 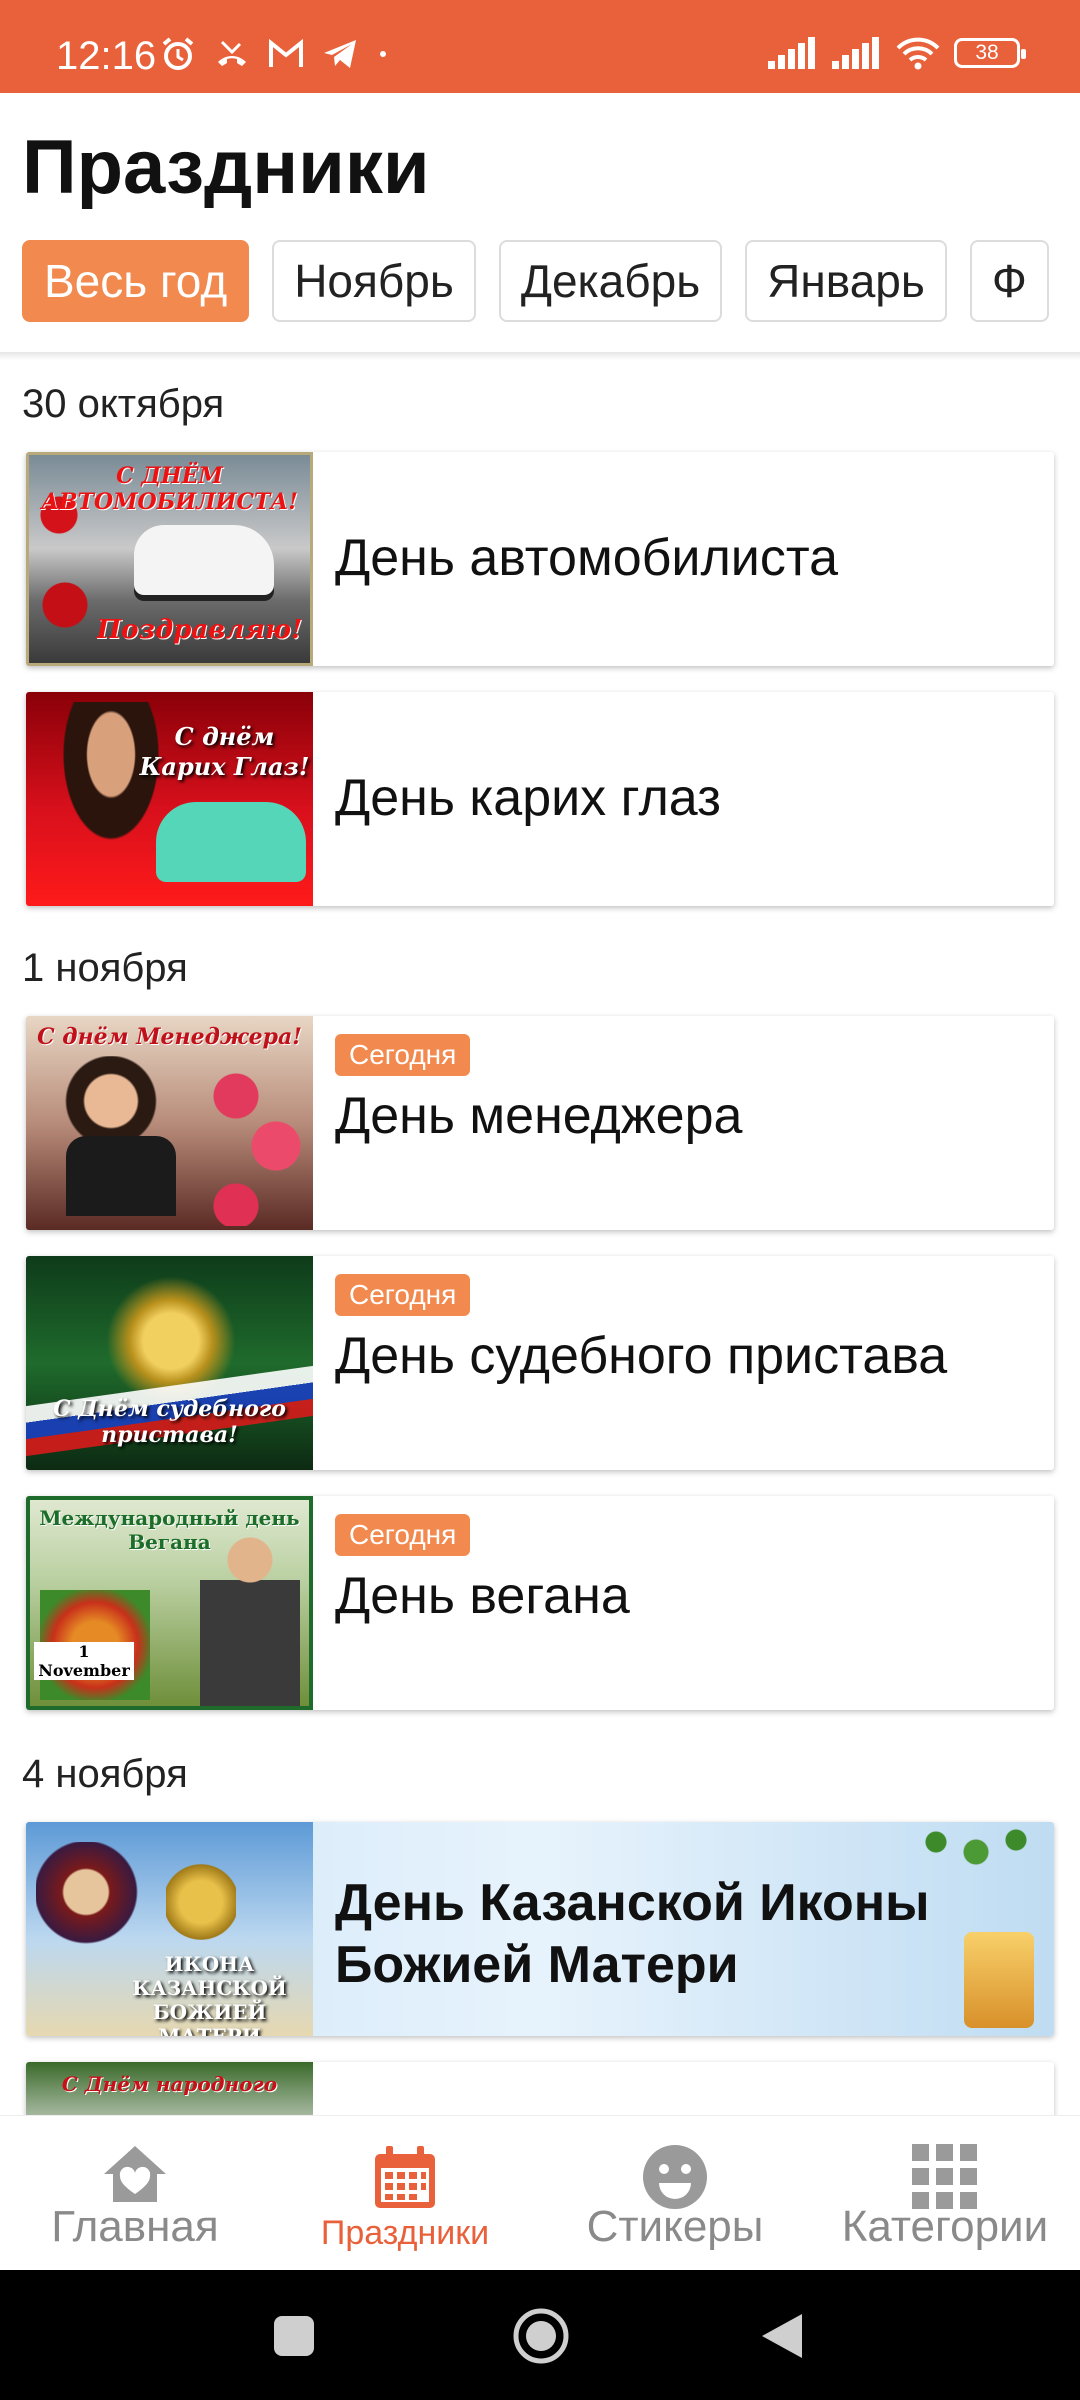 What do you see at coordinates (169, 489) in the screenshot?
I see `image-caption: С ДНЁМ АВТОМОБИЛИСТА!` at bounding box center [169, 489].